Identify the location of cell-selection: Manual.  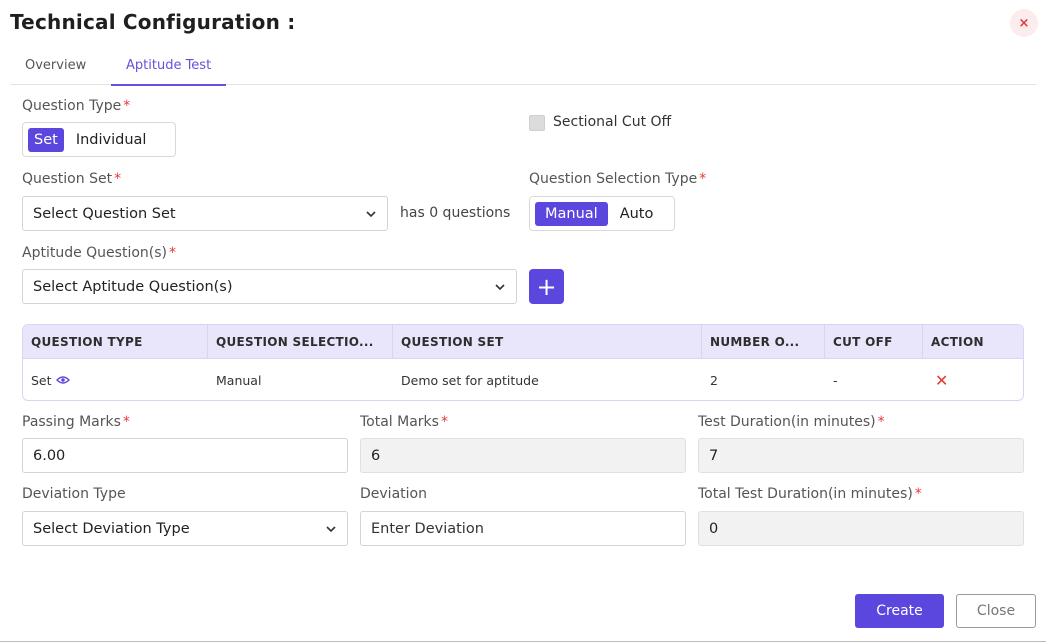
(239, 380).